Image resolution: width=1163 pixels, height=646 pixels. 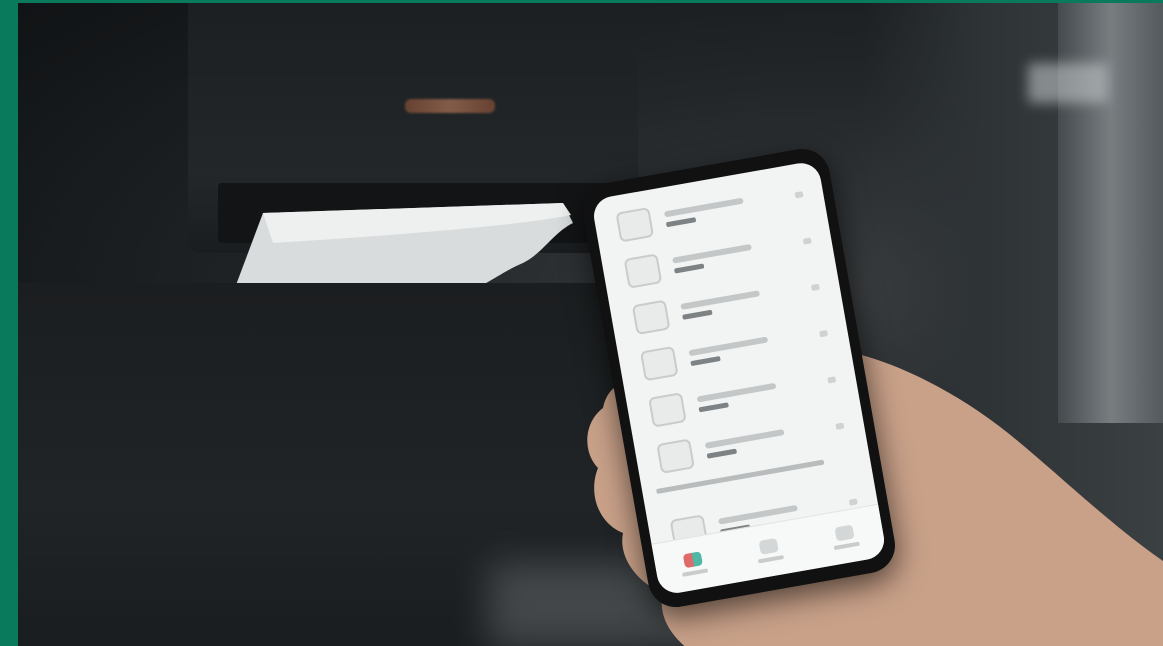 What do you see at coordinates (768, 546) in the screenshot?
I see `devices-icon` at bounding box center [768, 546].